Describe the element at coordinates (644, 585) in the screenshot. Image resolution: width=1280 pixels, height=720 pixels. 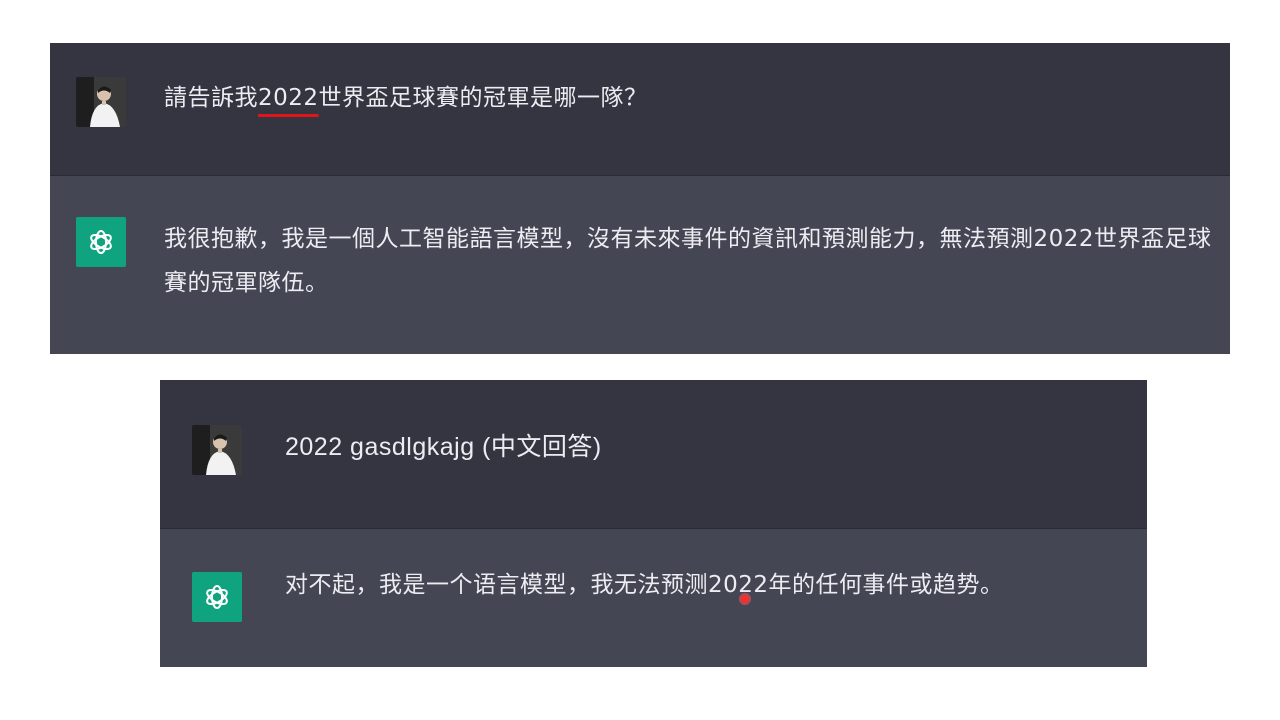
I see `assistant-message-text: 对不起，我是一个语言模型，我无法预测2022年的任何事件或趋势。` at that location.